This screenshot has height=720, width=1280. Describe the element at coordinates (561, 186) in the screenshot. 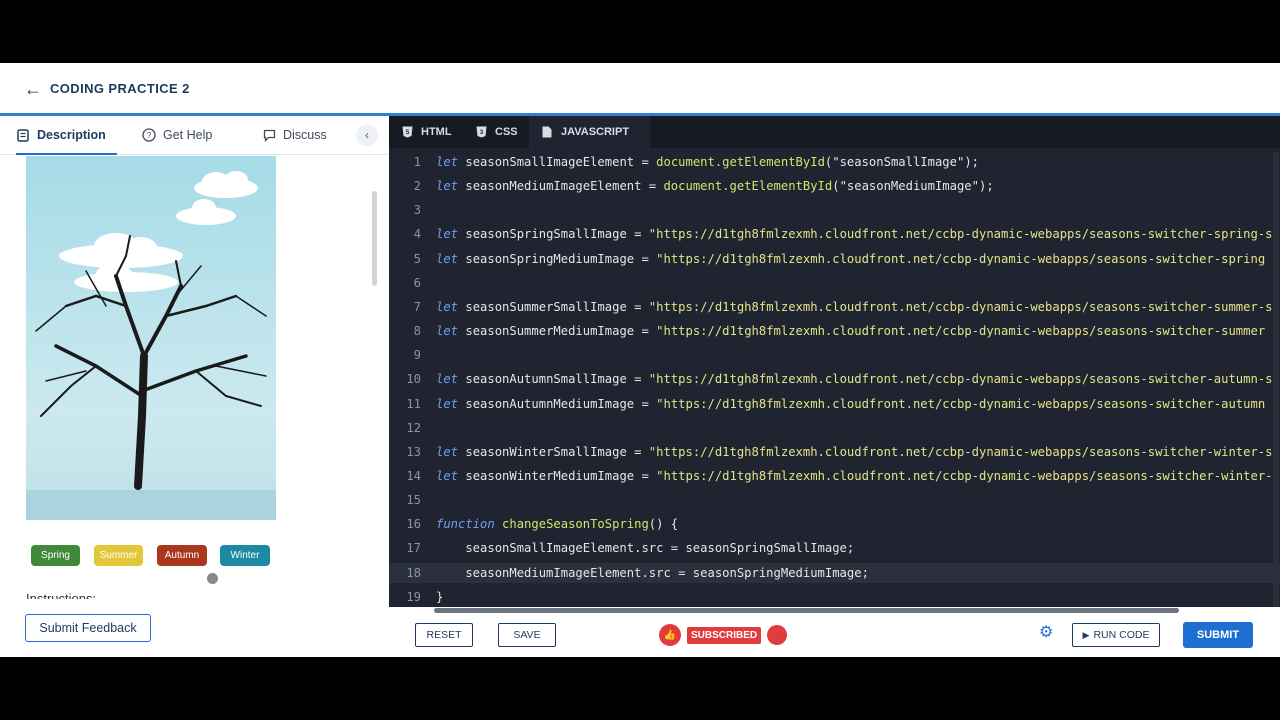

I see `code-token: seasonMediumImageElement =` at that location.